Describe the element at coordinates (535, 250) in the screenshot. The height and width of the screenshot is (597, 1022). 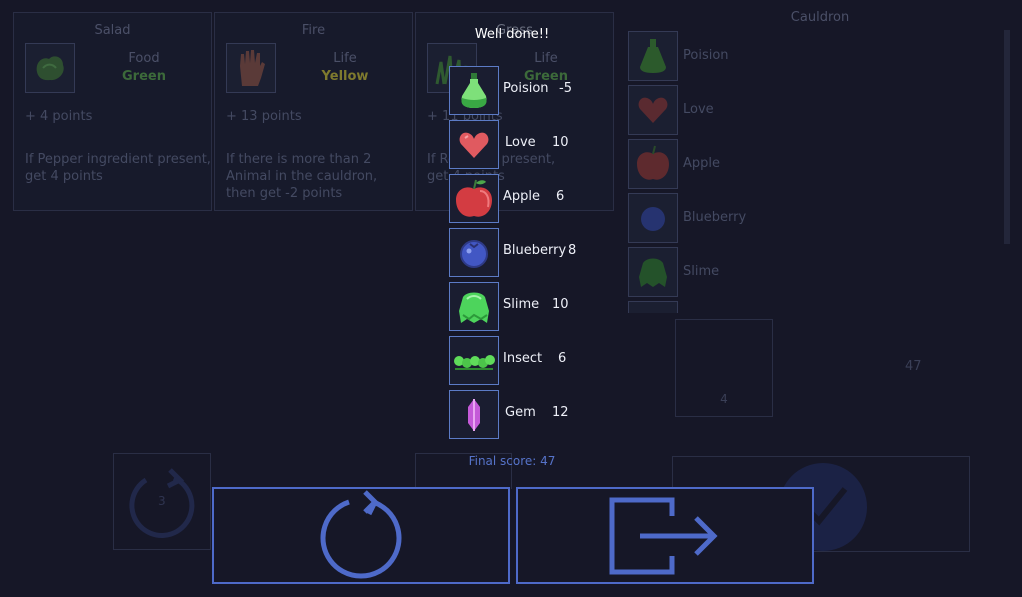
I see `score-row-name: Blueberry` at that location.